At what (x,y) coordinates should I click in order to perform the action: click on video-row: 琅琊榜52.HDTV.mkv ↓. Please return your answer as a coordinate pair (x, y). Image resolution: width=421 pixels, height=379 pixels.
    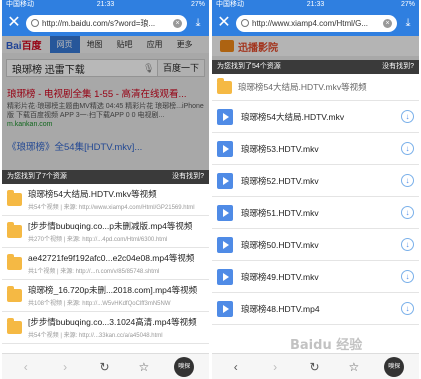
    Looking at the image, I should click on (315, 181).